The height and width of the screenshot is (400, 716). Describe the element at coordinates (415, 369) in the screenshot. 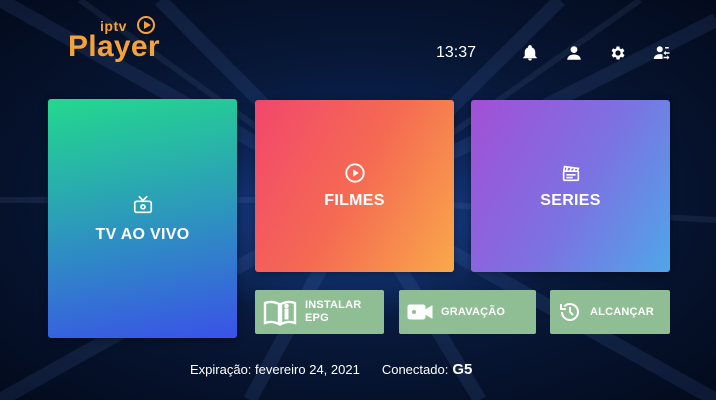

I see `connected-label: Conectado:` at that location.